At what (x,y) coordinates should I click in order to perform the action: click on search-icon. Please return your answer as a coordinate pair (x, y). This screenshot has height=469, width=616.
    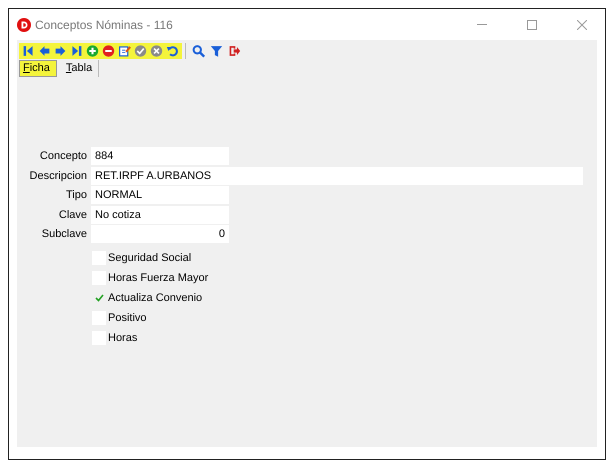
    Looking at the image, I should click on (198, 51).